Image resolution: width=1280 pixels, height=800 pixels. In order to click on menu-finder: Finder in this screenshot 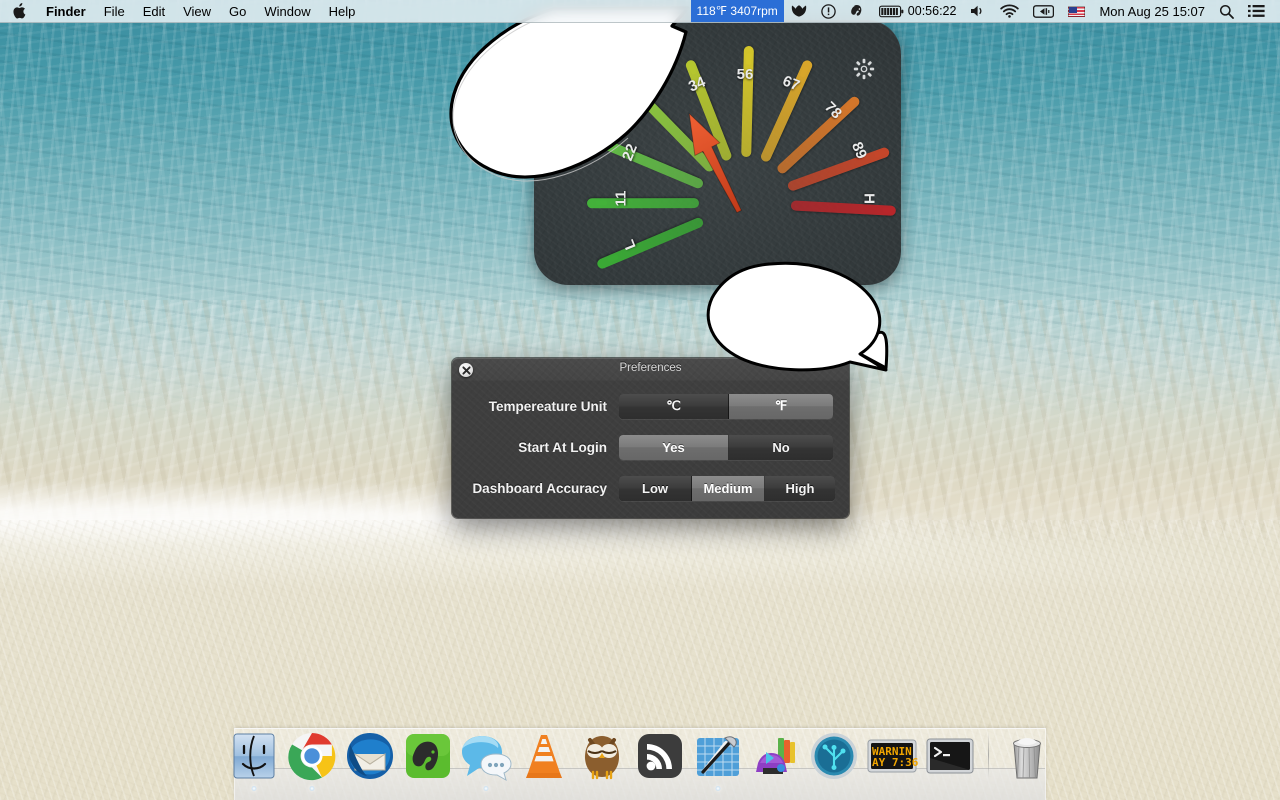, I will do `click(66, 11)`.